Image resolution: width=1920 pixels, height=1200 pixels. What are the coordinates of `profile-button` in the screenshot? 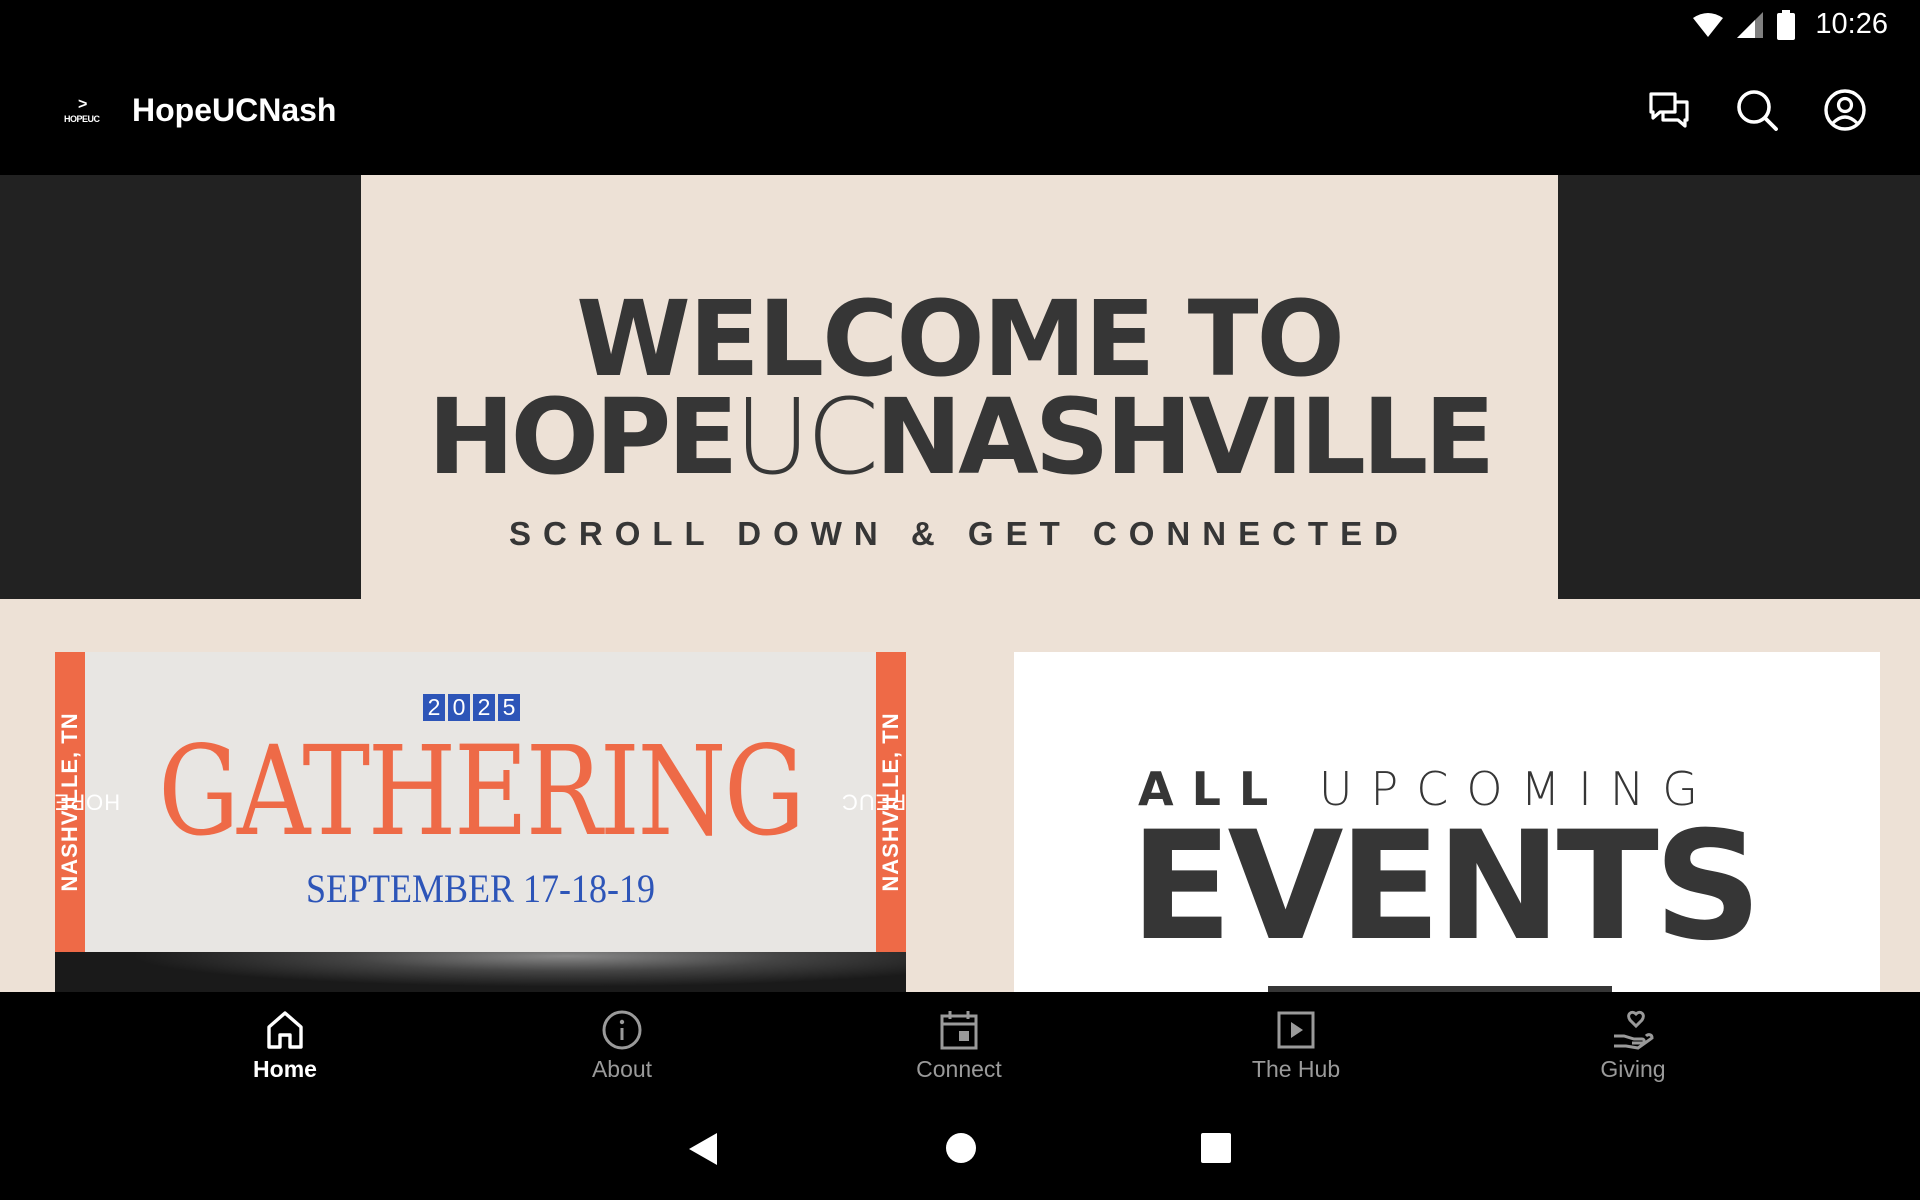 It's located at (1845, 110).